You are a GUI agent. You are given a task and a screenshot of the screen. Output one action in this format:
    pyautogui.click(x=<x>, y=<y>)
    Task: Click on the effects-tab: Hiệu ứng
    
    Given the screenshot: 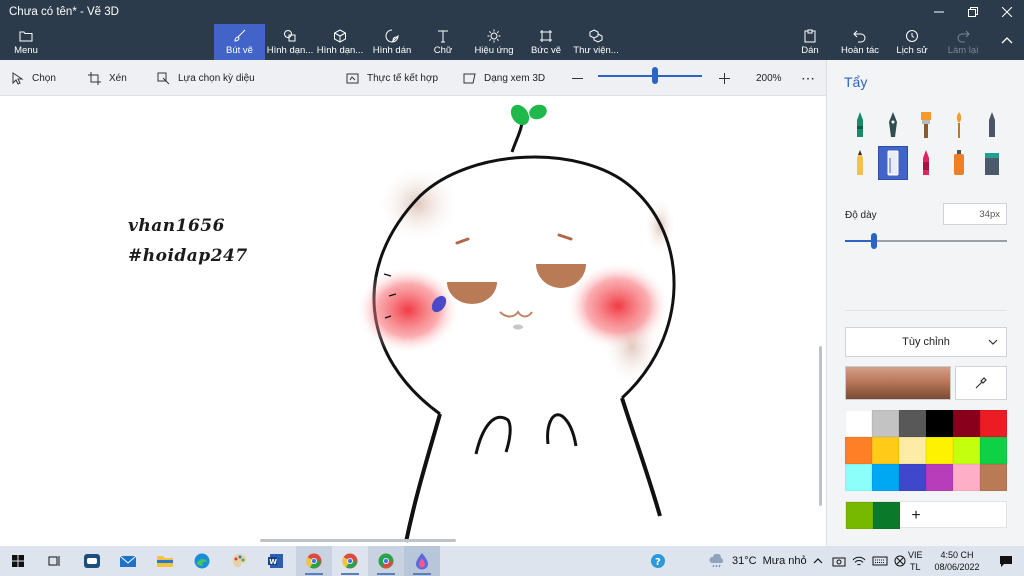 What is the action you would take?
    pyautogui.click(x=494, y=42)
    